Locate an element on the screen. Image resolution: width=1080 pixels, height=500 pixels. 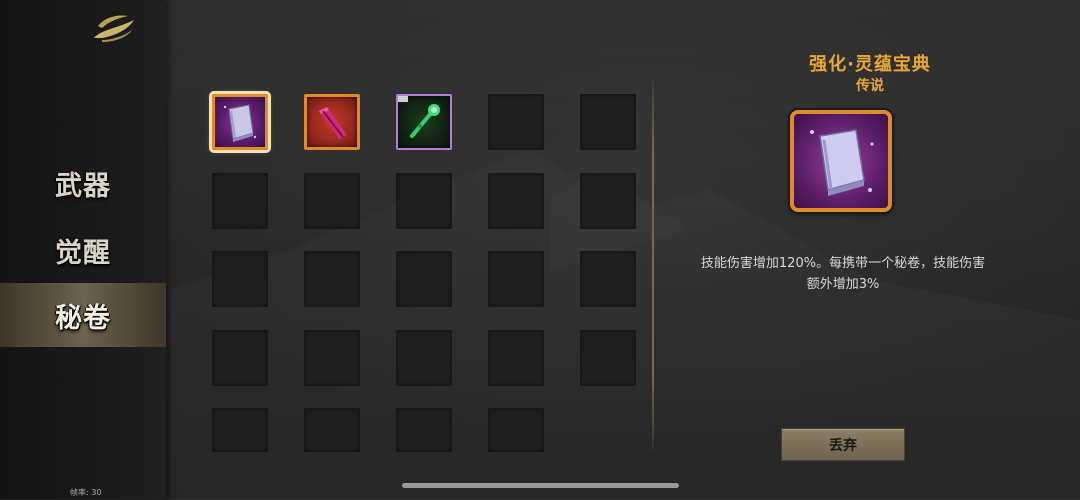
item-rarity: 传说 is located at coordinates (870, 86).